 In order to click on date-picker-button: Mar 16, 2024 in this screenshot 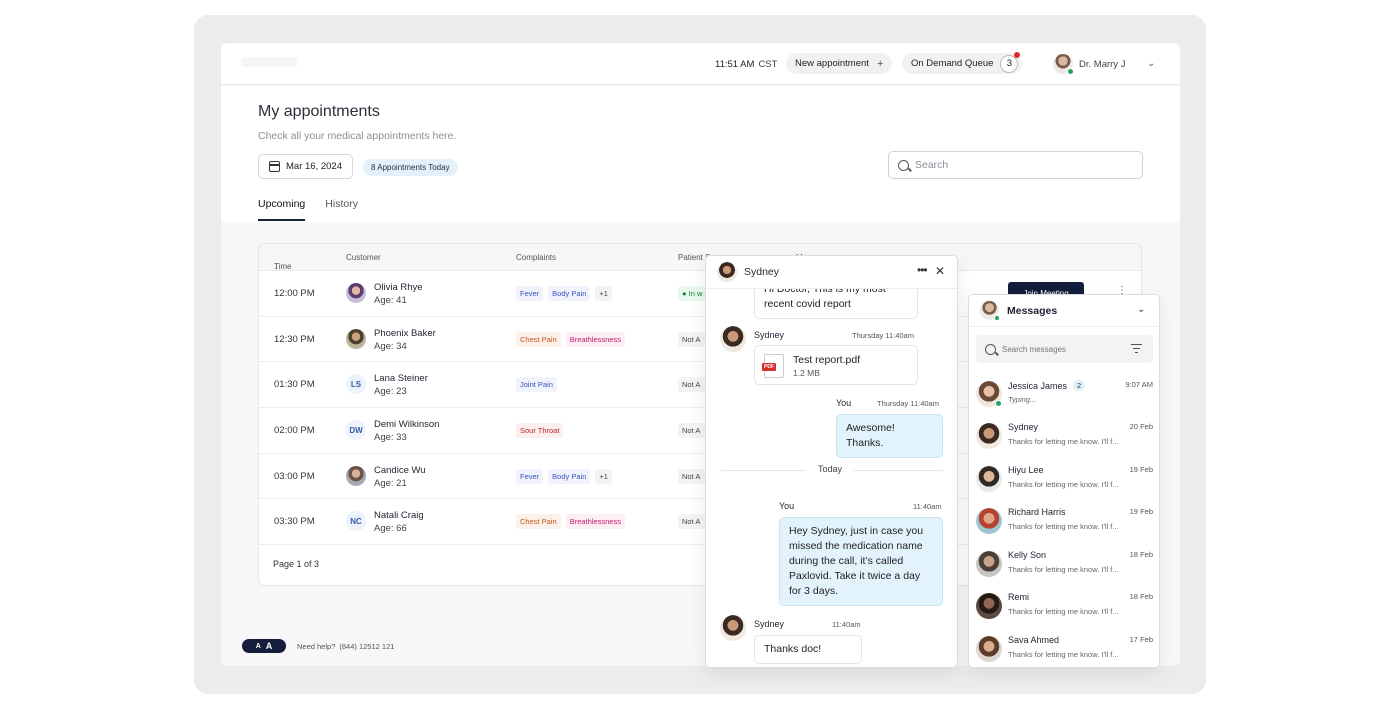, I will do `click(305, 166)`.